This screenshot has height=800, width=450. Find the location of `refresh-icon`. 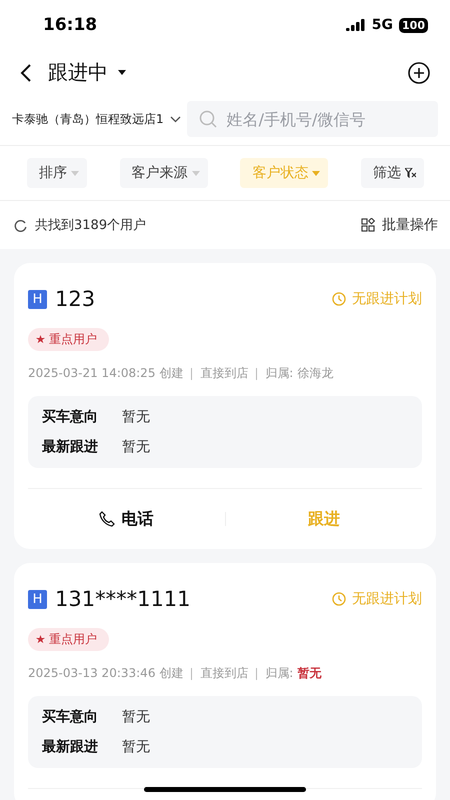

refresh-icon is located at coordinates (20, 225).